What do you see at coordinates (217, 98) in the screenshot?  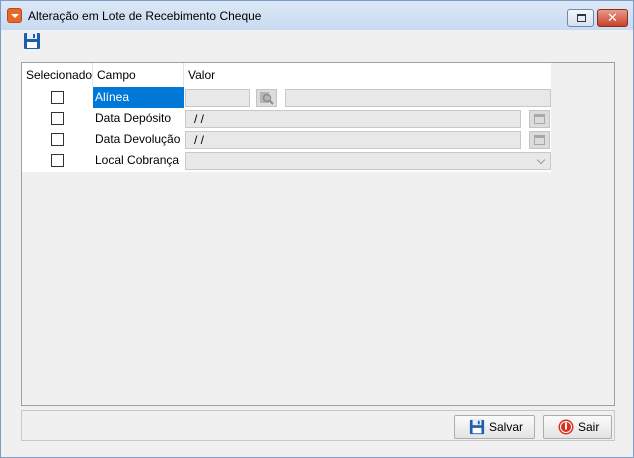 I see `alinea-code-field` at bounding box center [217, 98].